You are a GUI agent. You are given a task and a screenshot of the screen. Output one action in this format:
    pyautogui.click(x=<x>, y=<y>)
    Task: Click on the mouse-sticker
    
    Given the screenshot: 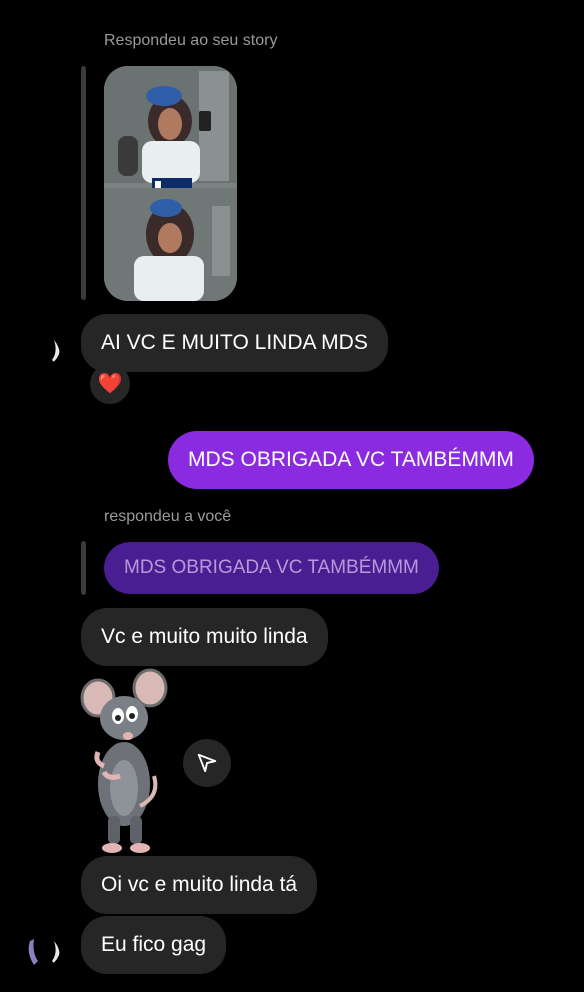 What is the action you would take?
    pyautogui.click(x=125, y=760)
    